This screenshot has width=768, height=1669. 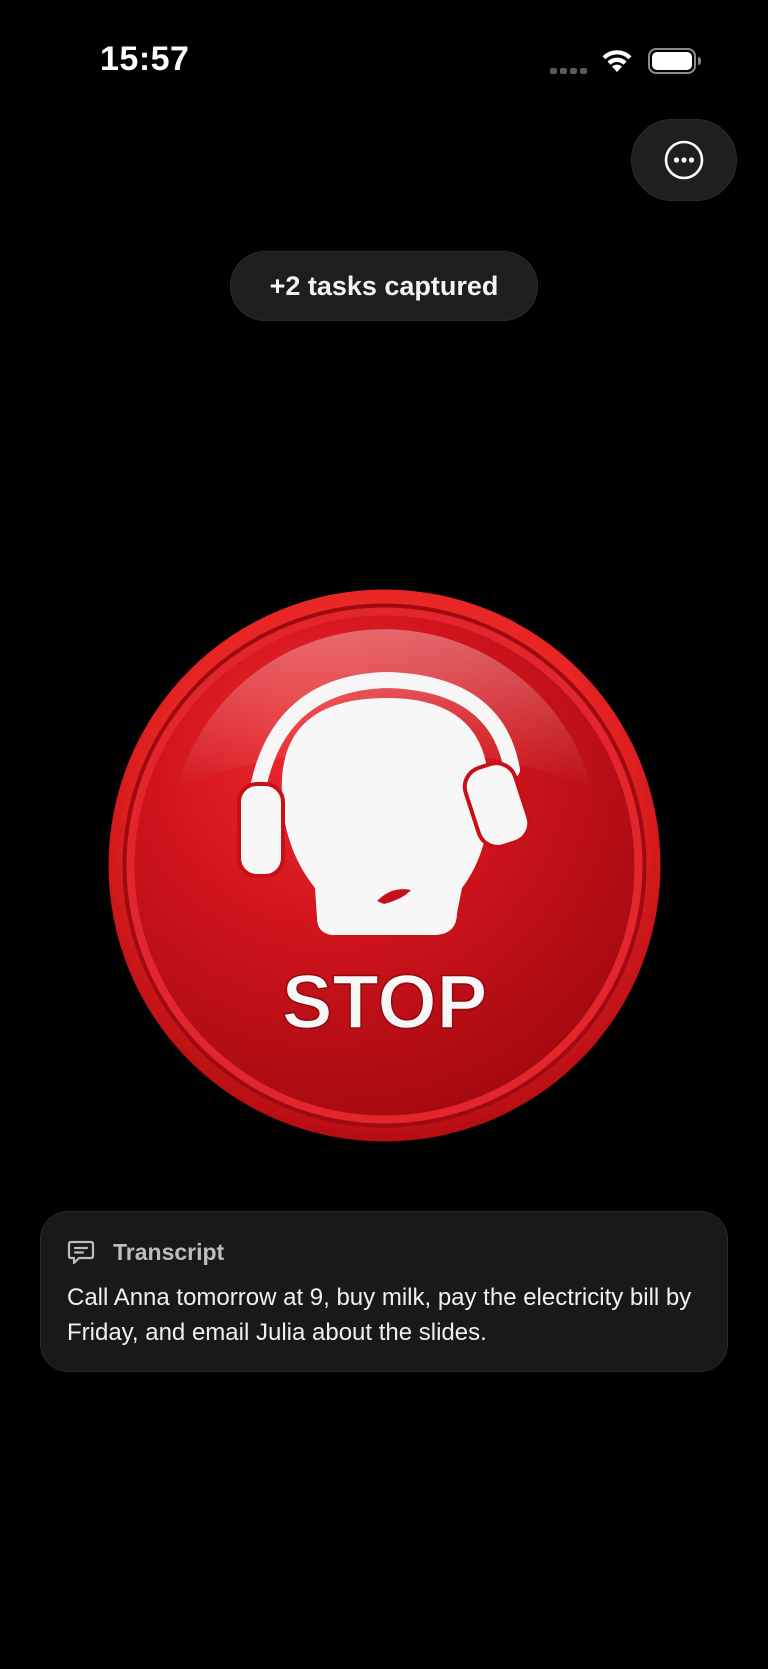 What do you see at coordinates (384, 60) in the screenshot?
I see `status-bar: 15:57` at bounding box center [384, 60].